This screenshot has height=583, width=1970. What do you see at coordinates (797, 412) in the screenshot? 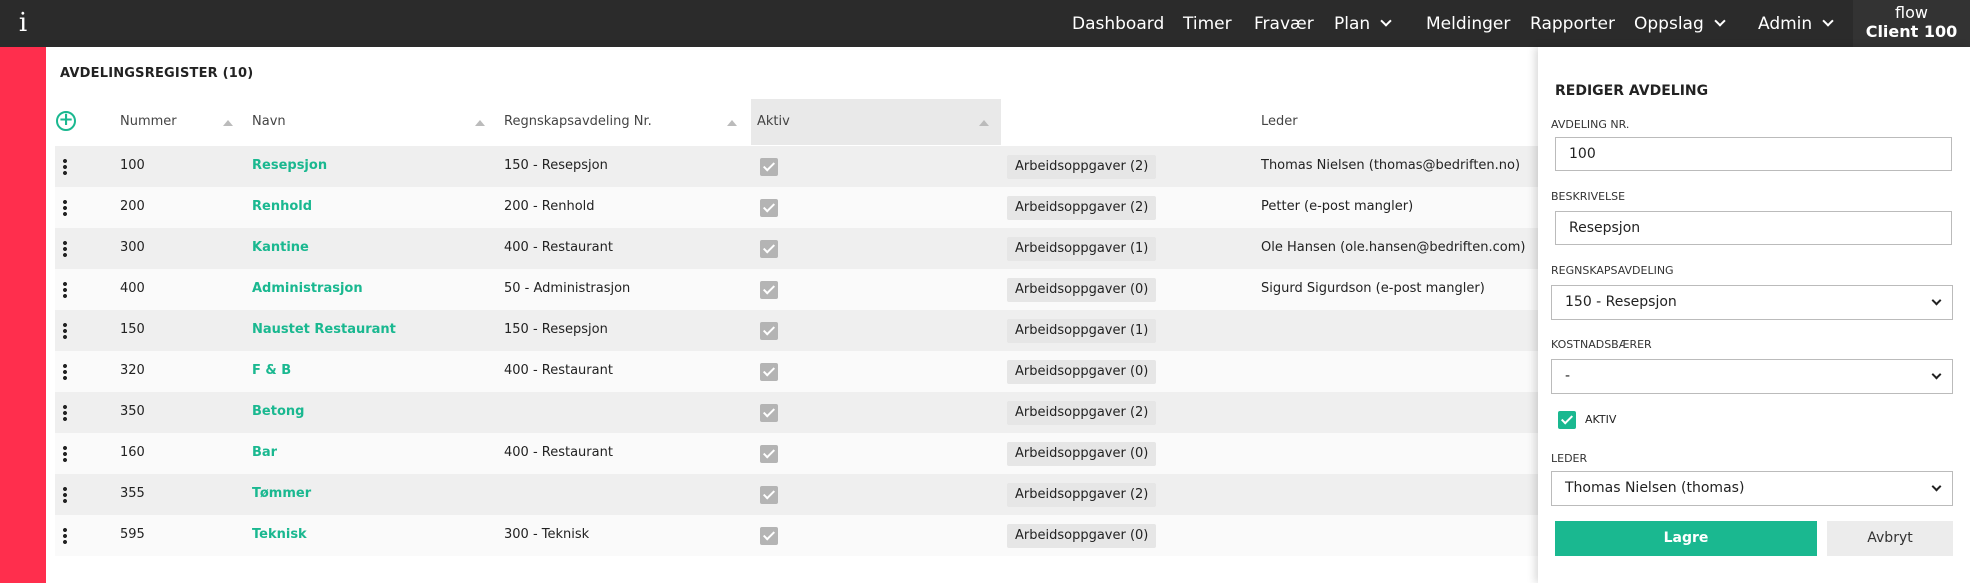
I see `table-row: 350 Betong Arbeidsoppgaver (2)` at bounding box center [797, 412].